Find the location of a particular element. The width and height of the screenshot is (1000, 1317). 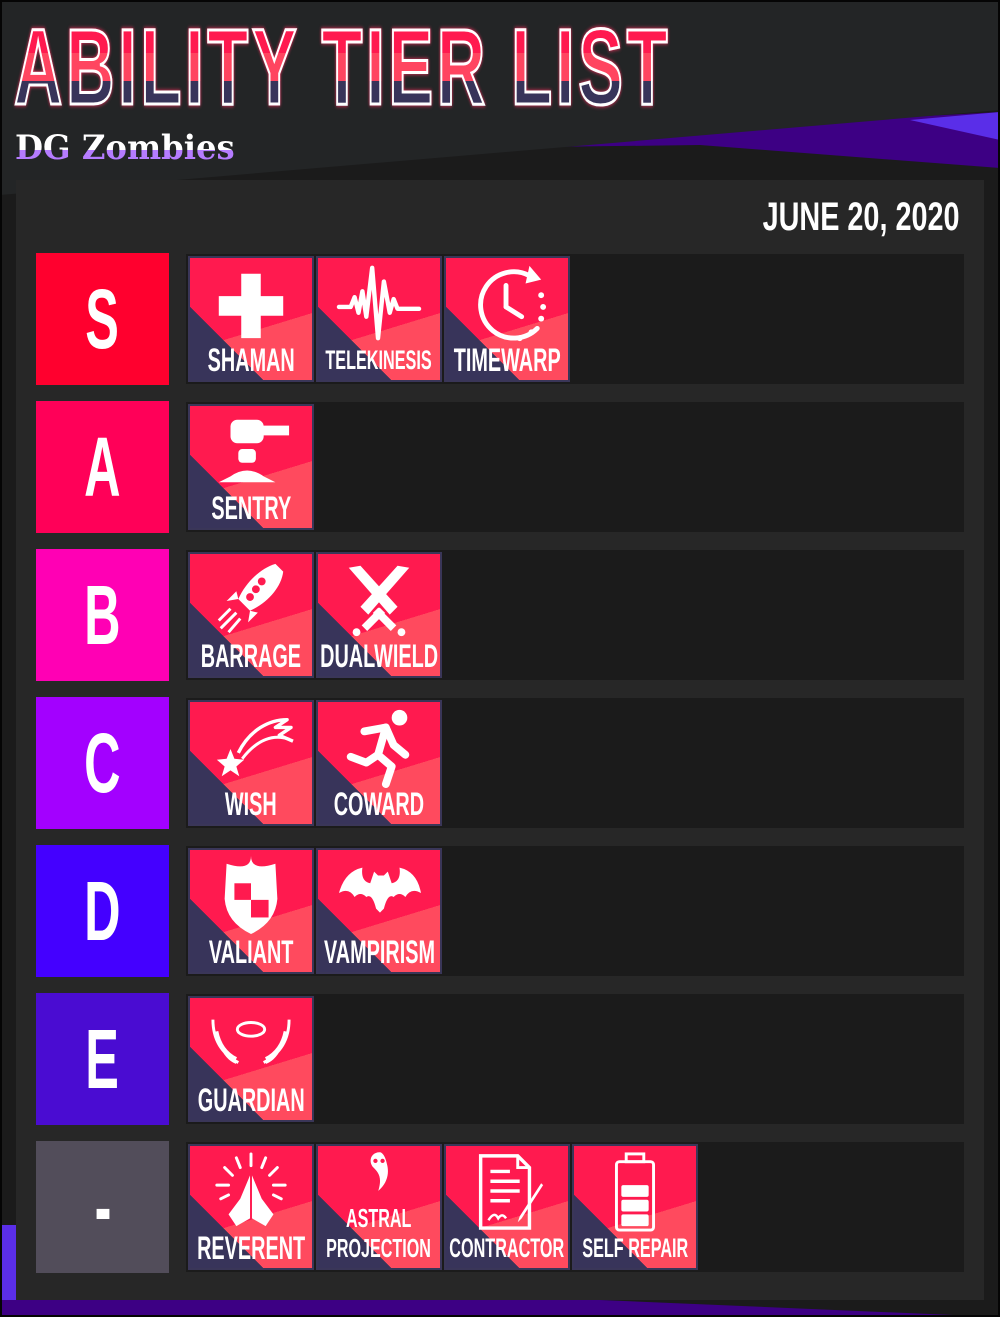

ability-card: VALIANT is located at coordinates (251, 911).